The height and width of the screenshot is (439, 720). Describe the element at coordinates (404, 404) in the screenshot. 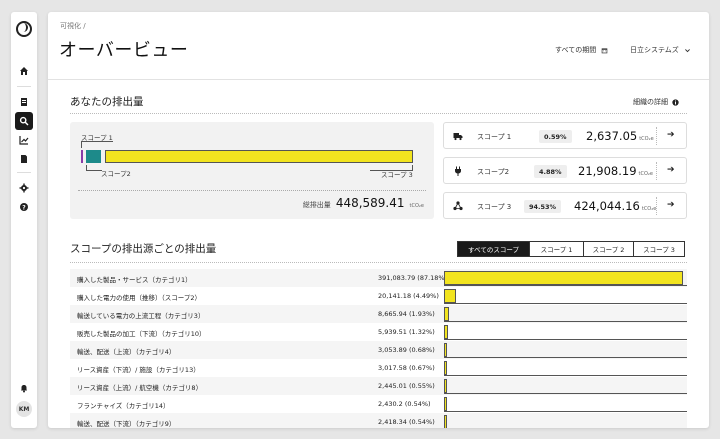

I see `row-value: 2,430.2 (0.54%)` at that location.